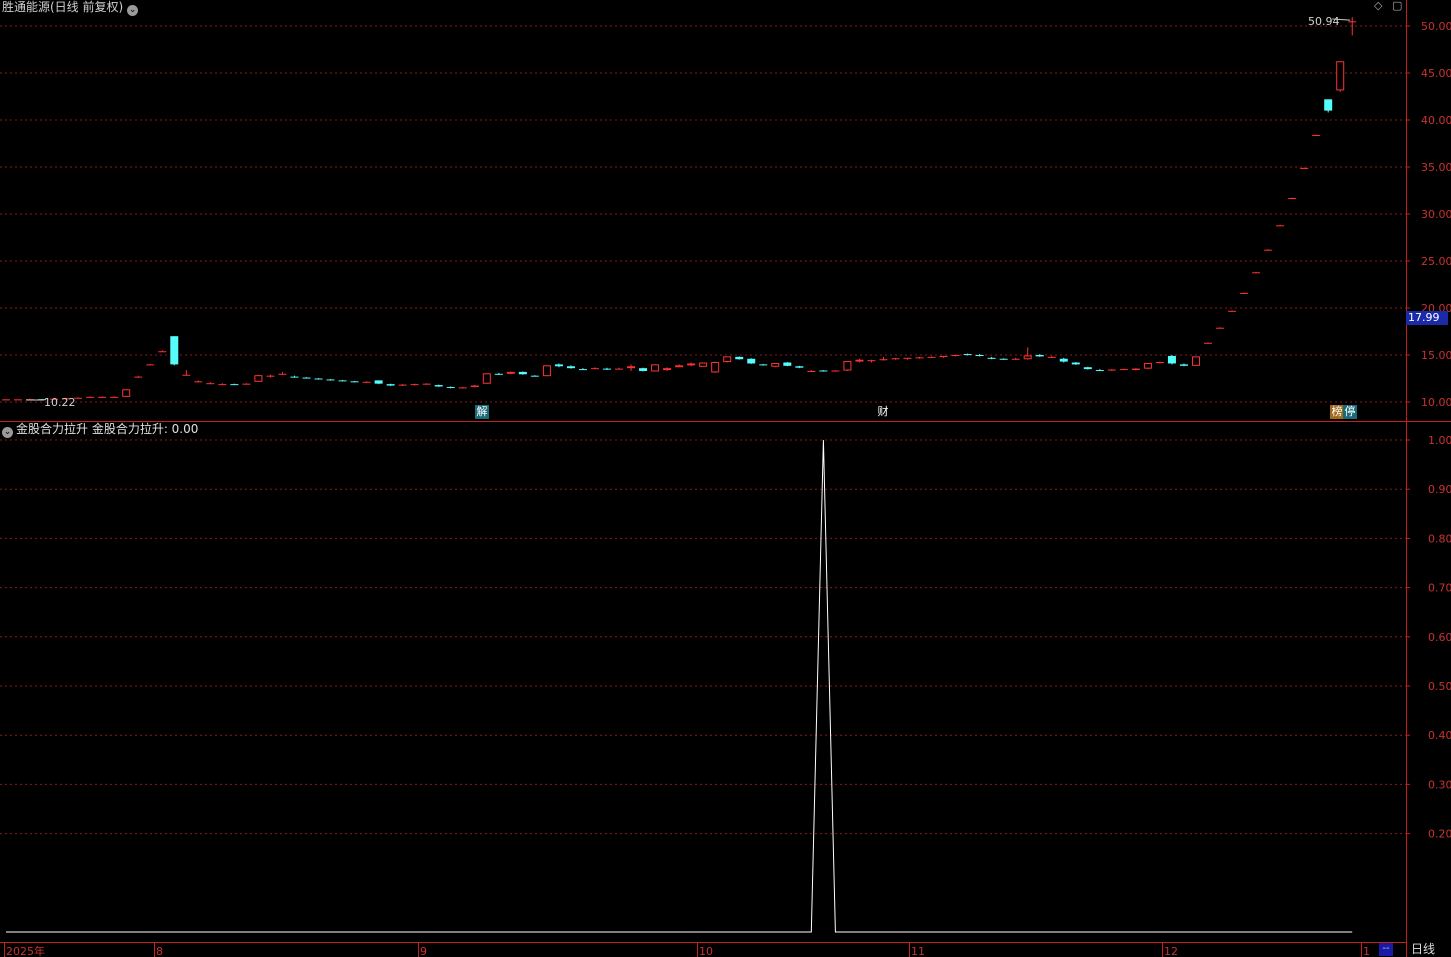 This screenshot has width=1451, height=957. I want to click on indicator-tick-label: 0.30, so click(1439, 784).